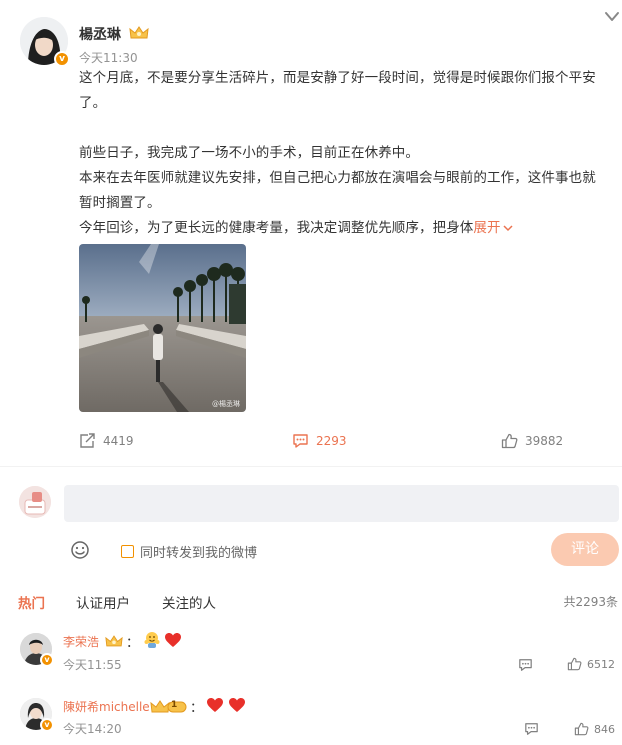 This screenshot has width=622, height=745. What do you see at coordinates (198, 551) in the screenshot?
I see `repost-checkbox-label: 同时转发到我的微博` at bounding box center [198, 551].